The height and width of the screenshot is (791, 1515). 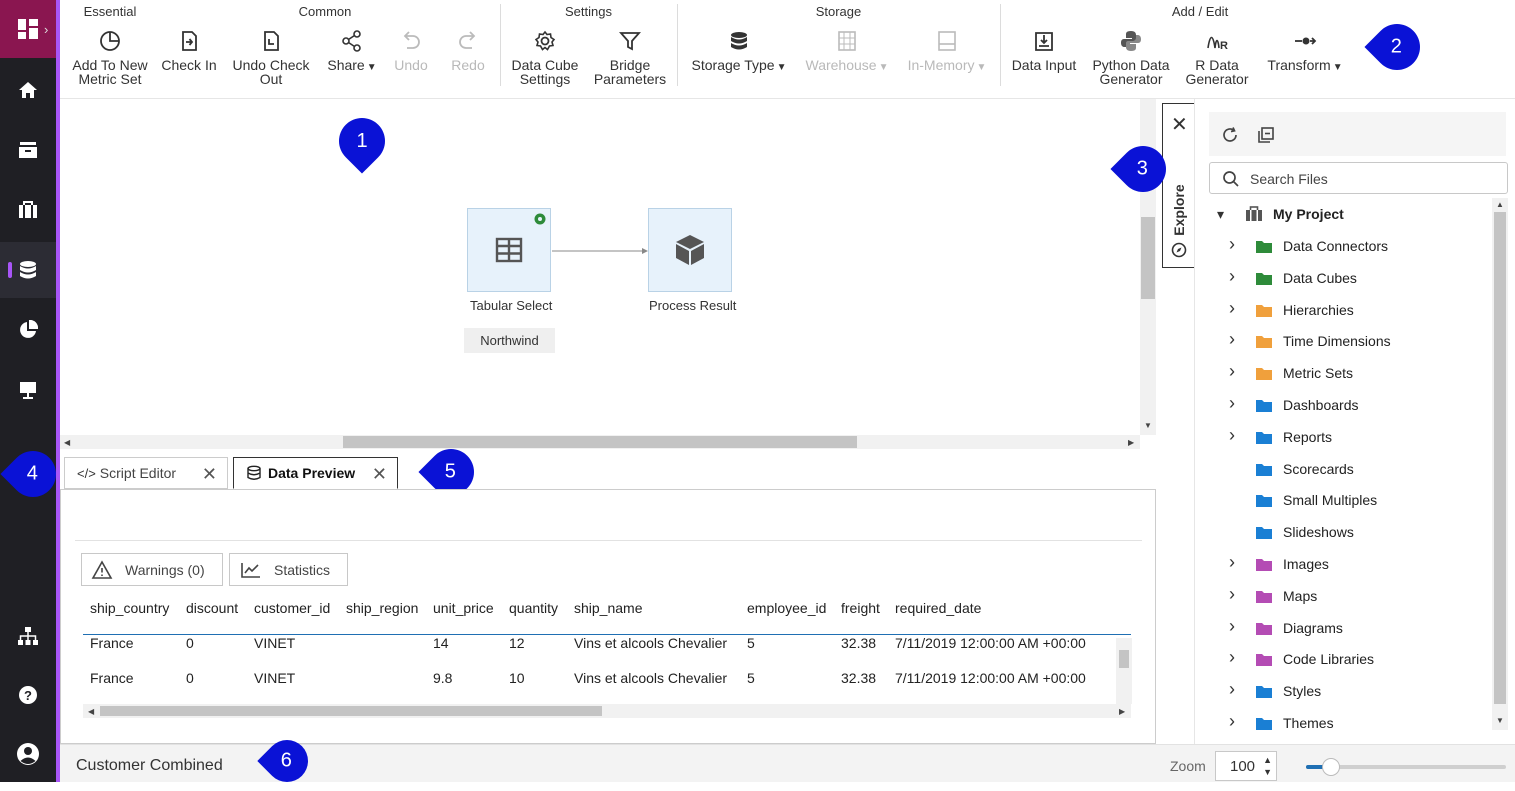 What do you see at coordinates (1220, 214) in the screenshot?
I see `chevron-down-icon: ▾` at bounding box center [1220, 214].